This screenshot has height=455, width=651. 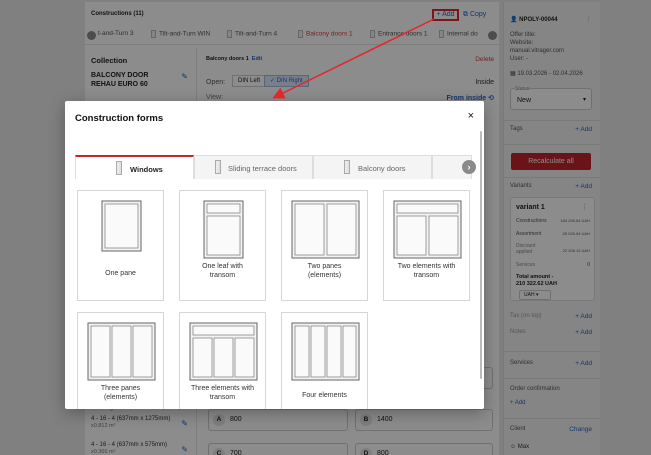 I want to click on form-card-four-elements: Four elements, so click(x=324, y=360).